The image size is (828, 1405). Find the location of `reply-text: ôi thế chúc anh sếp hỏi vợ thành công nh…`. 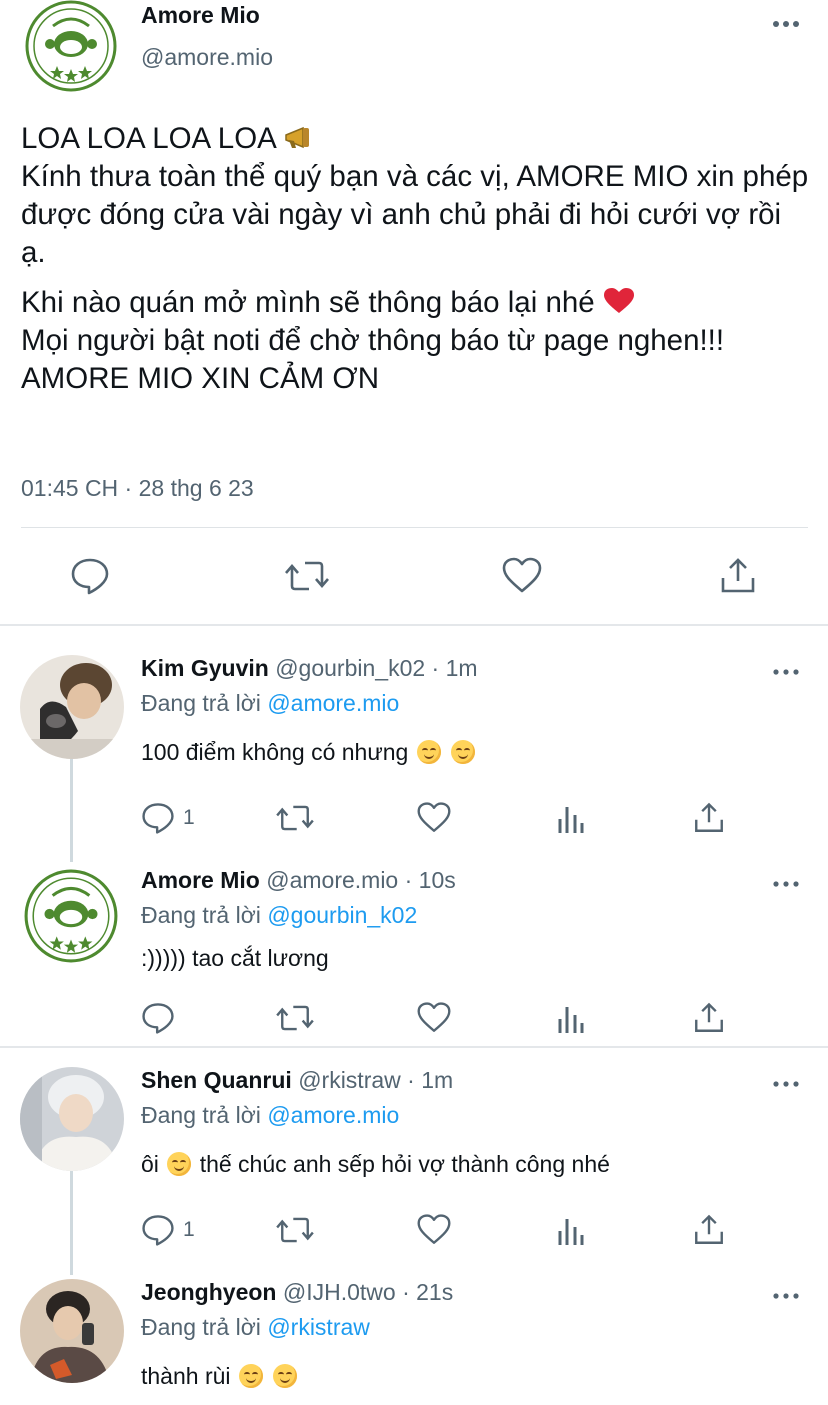

reply-text: ôi thế chúc anh sếp hỏi vợ thành công nh… is located at coordinates (375, 1164).